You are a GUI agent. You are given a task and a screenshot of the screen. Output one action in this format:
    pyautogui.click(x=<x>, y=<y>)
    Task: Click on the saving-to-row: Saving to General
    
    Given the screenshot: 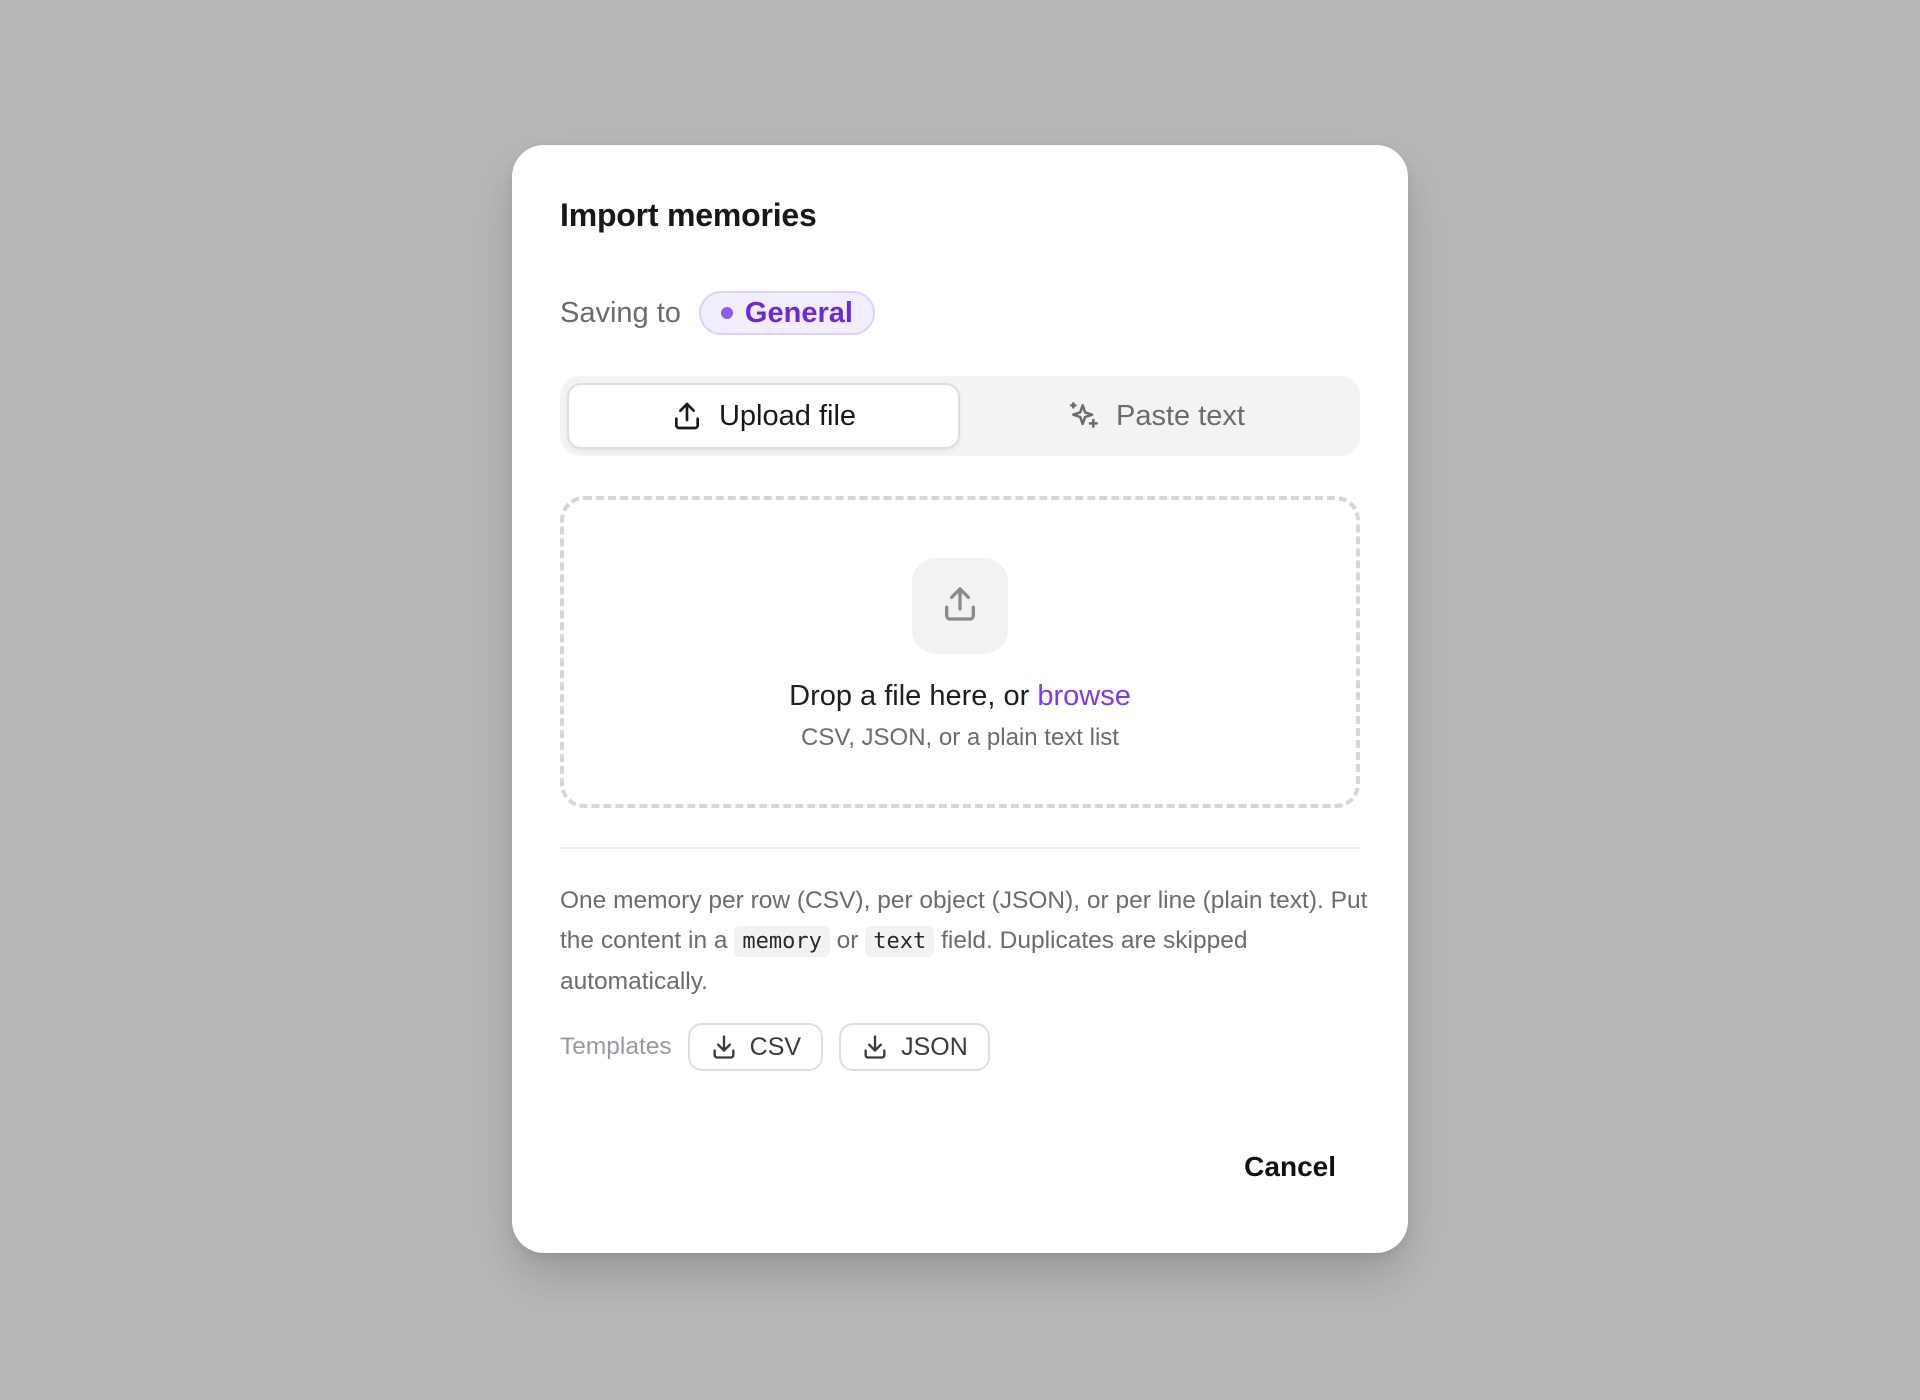 What is the action you would take?
    pyautogui.click(x=717, y=313)
    